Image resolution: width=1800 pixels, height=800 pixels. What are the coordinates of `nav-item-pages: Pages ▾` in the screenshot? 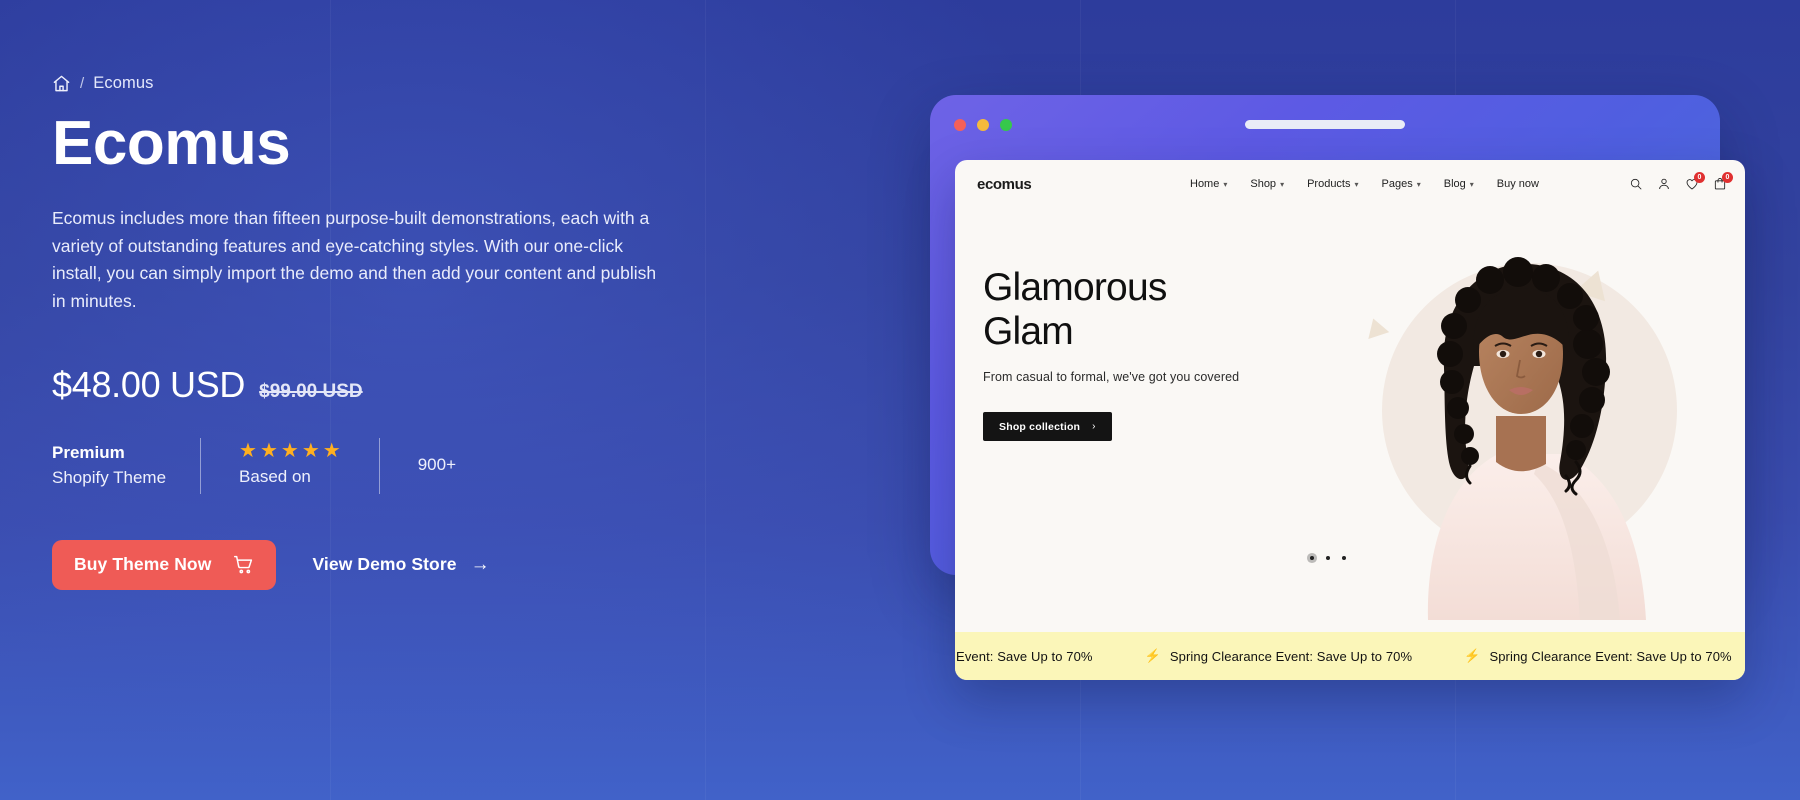 It's located at (1401, 184).